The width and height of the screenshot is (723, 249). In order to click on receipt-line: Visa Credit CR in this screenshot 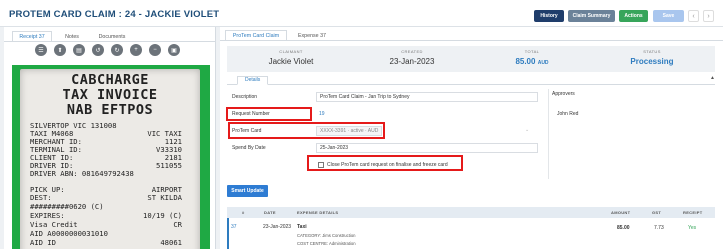, I will do `click(106, 224)`.